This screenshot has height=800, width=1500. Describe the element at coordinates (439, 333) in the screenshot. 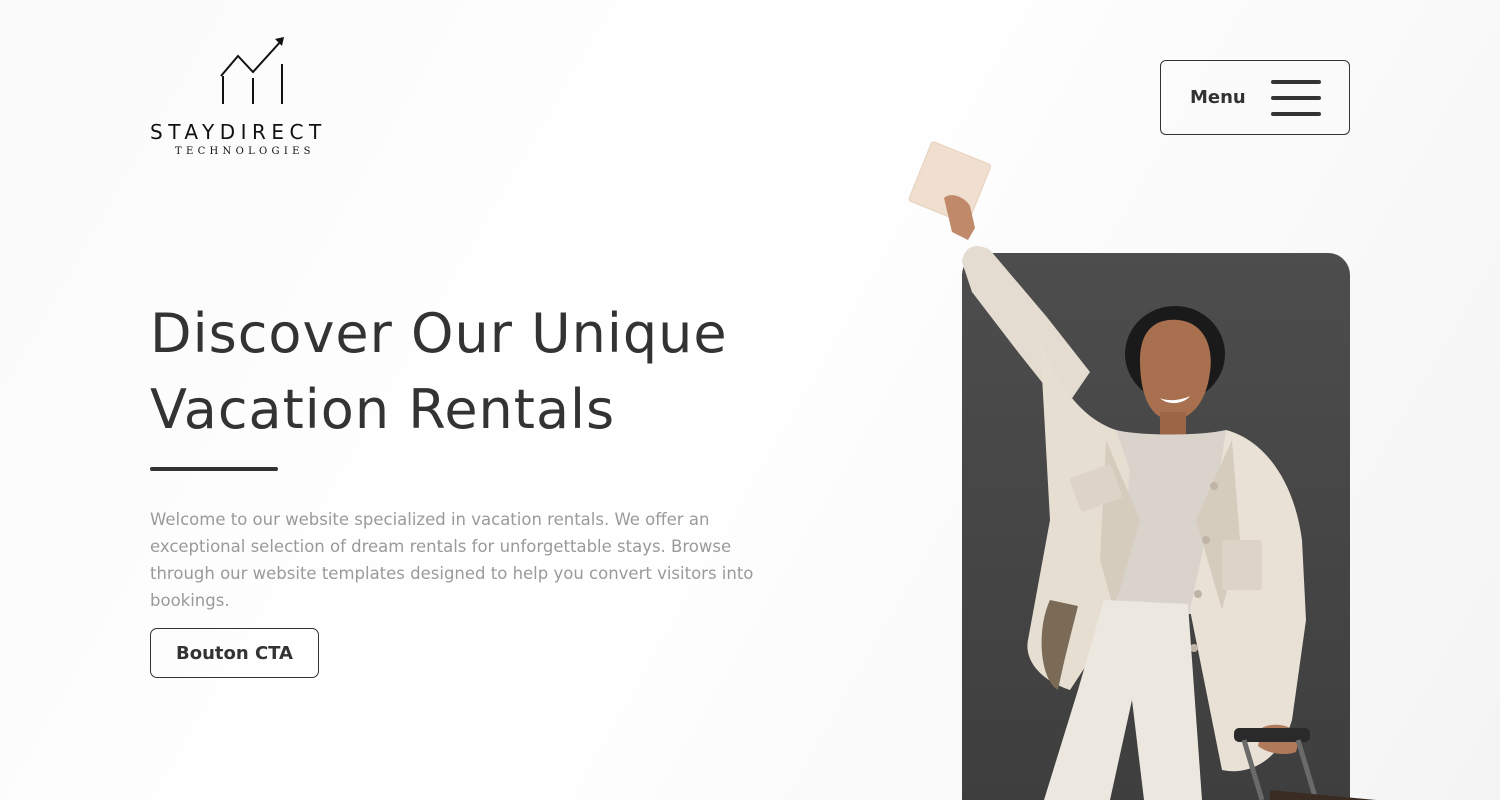

I see `hero-title-line-1: Discover Our Unique` at that location.